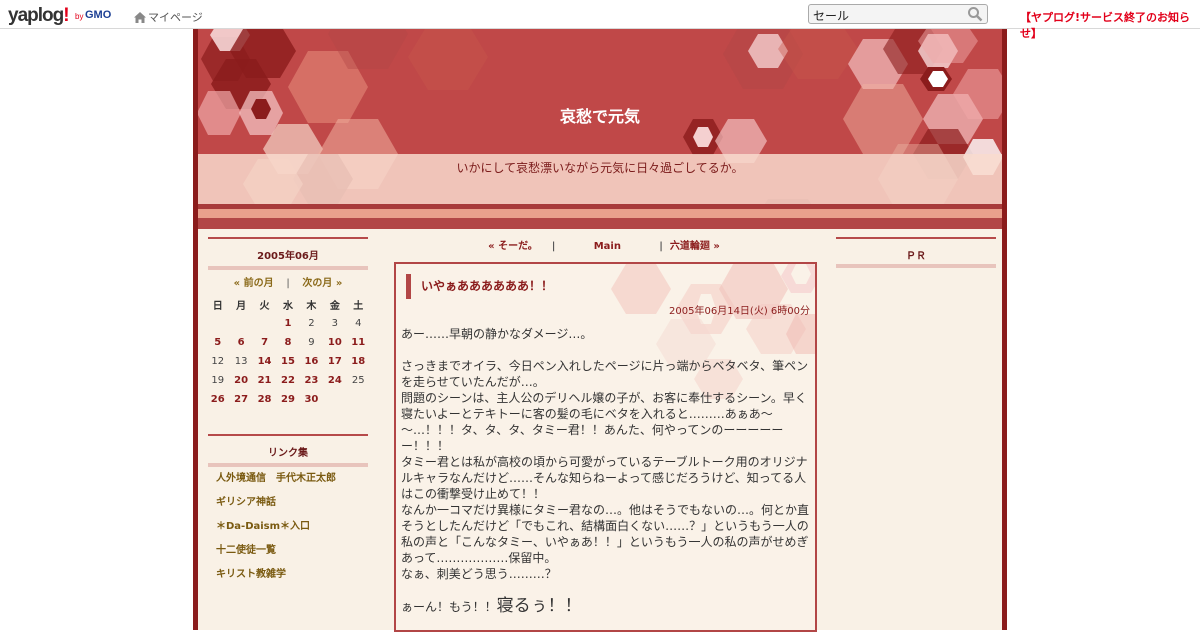 This screenshot has height=632, width=1200. Describe the element at coordinates (217, 342) in the screenshot. I see `calendar-day-link: 5` at that location.